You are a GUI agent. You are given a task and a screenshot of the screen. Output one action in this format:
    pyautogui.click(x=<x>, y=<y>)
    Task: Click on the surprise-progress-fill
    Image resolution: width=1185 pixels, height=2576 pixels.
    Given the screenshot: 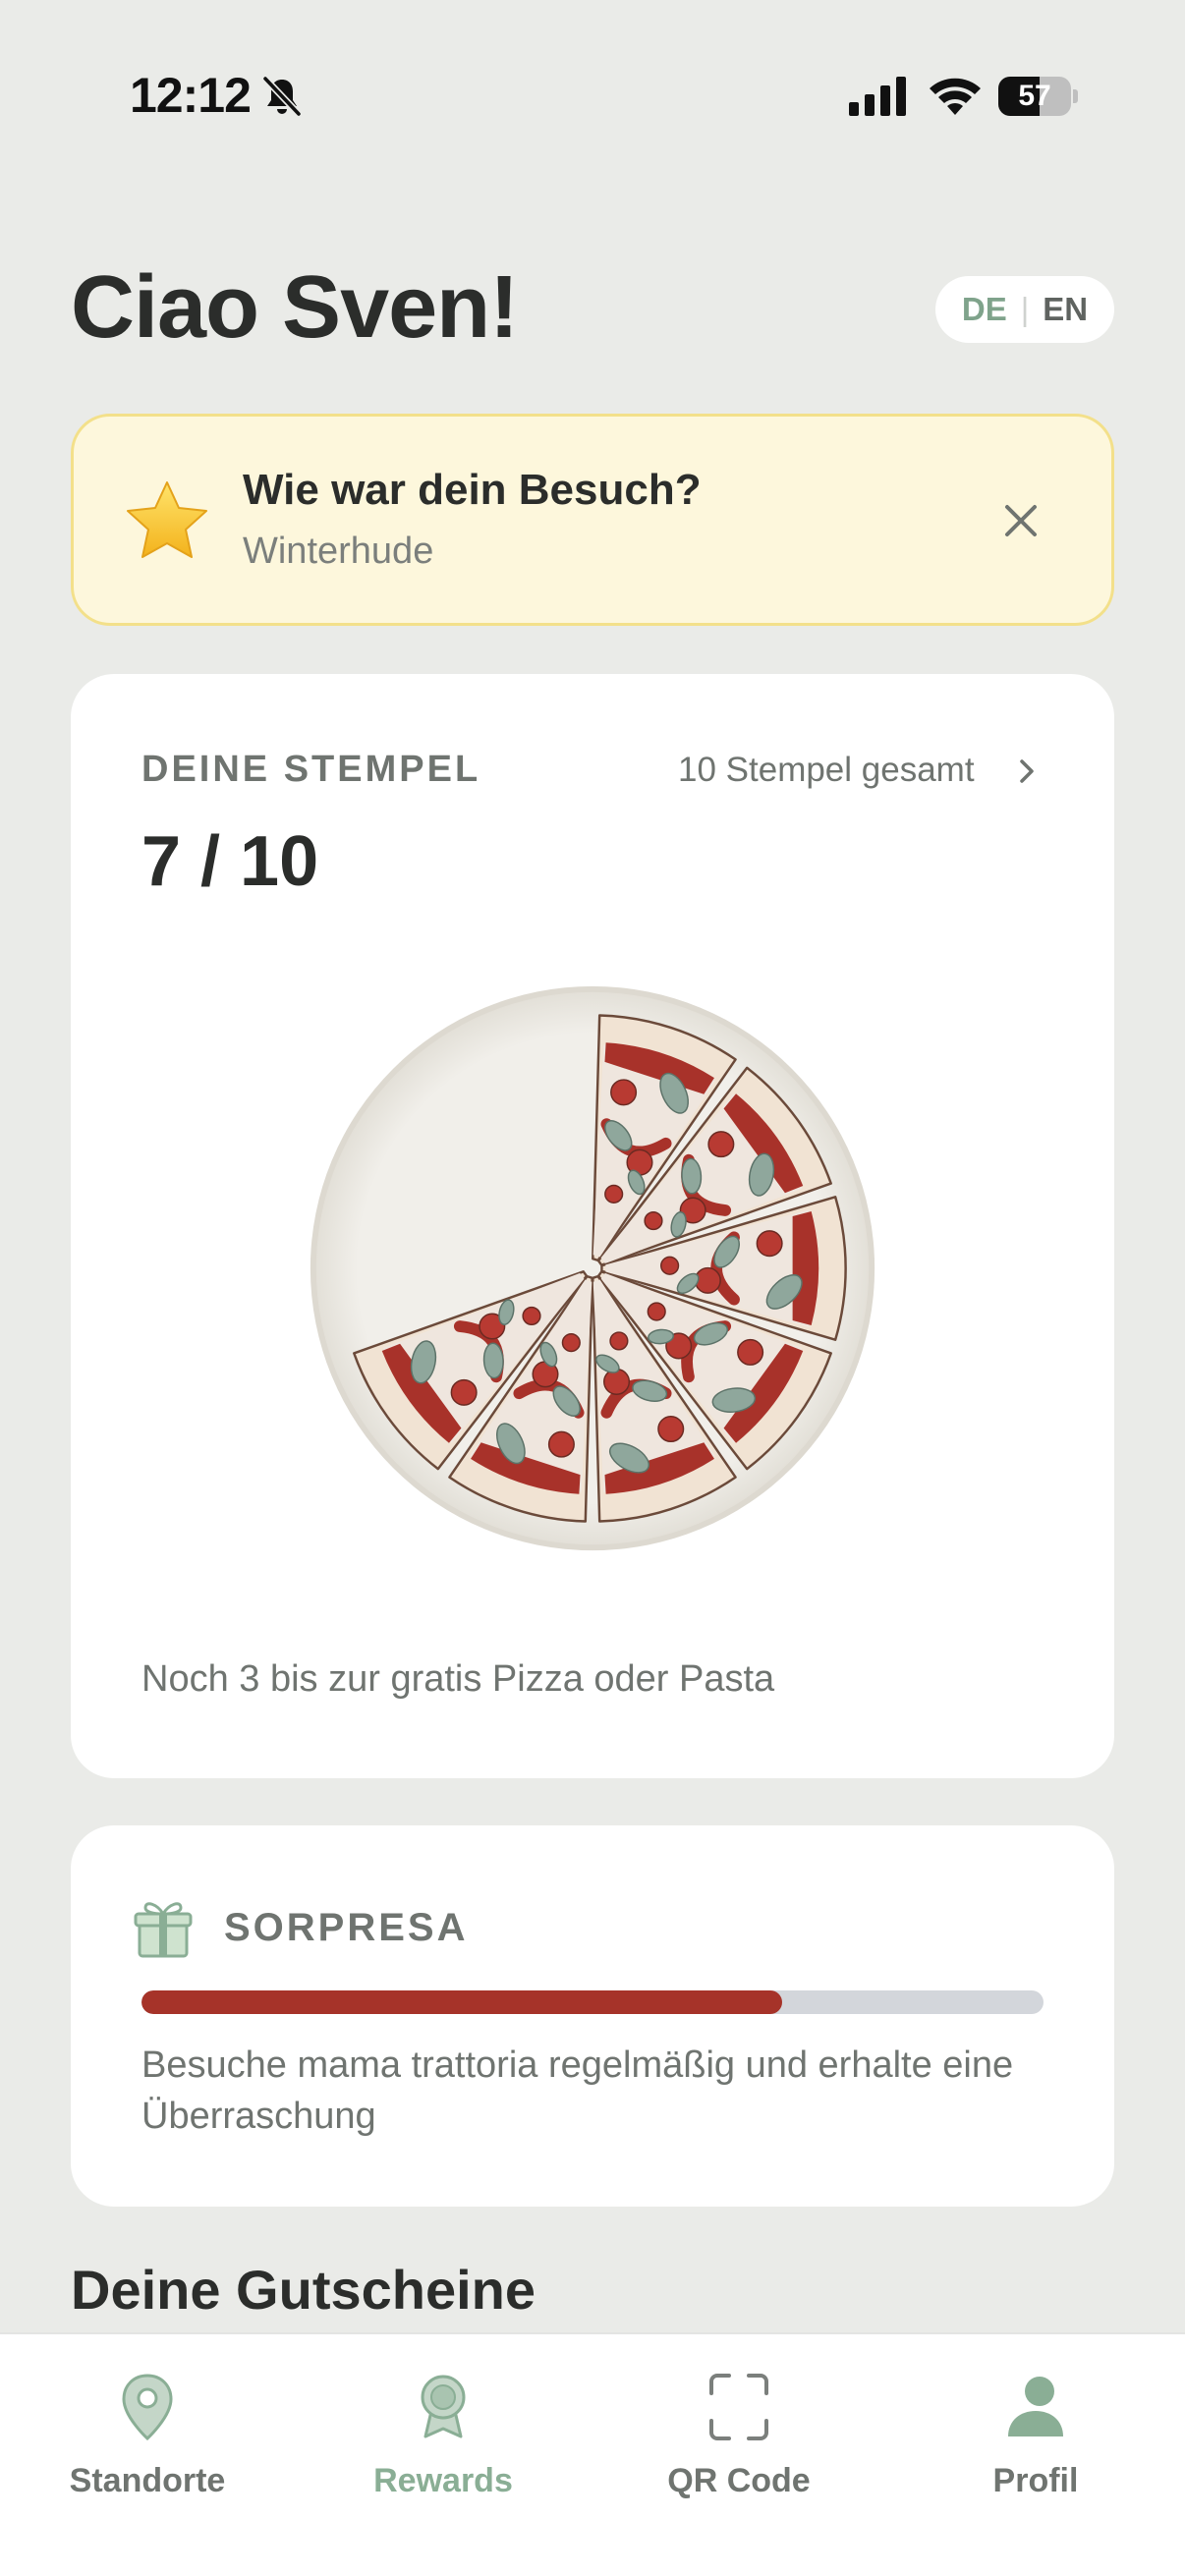 What is the action you would take?
    pyautogui.click(x=462, y=2002)
    